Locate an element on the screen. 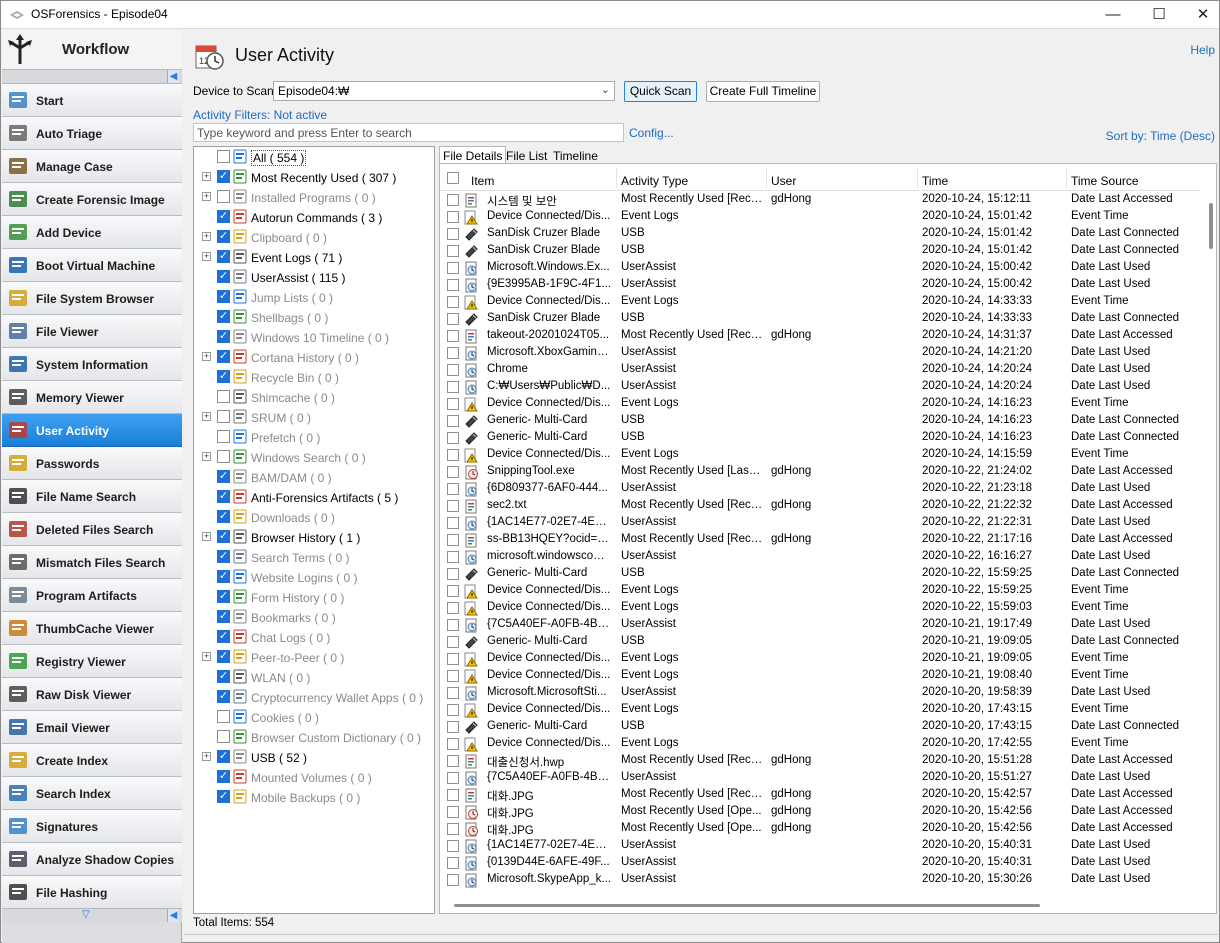 The width and height of the screenshot is (1220, 943). tree-node: + ✓ Clipboard ( 0 ) is located at coordinates (314, 237).